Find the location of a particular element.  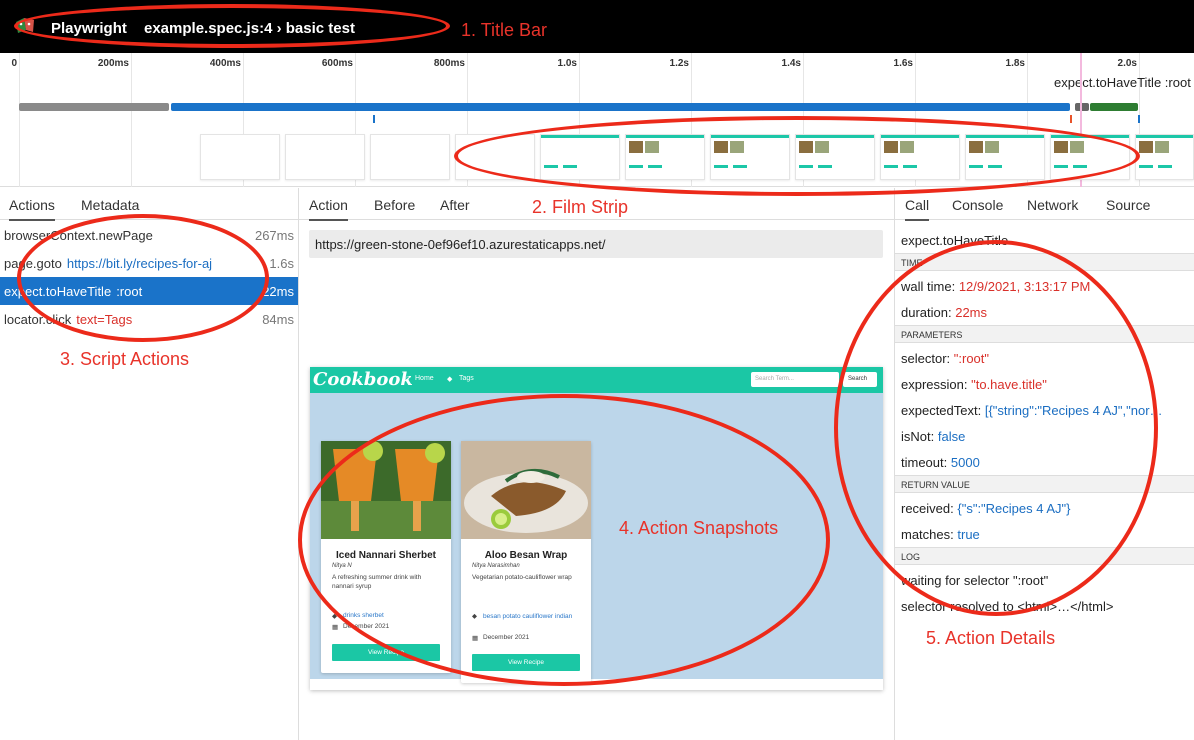

tab-action: Action is located at coordinates (328, 209).